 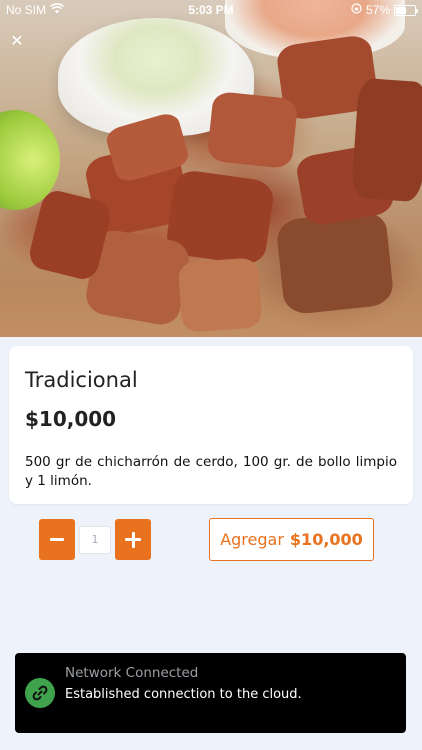 What do you see at coordinates (326, 539) in the screenshot?
I see `add-button-amount: $10,000` at bounding box center [326, 539].